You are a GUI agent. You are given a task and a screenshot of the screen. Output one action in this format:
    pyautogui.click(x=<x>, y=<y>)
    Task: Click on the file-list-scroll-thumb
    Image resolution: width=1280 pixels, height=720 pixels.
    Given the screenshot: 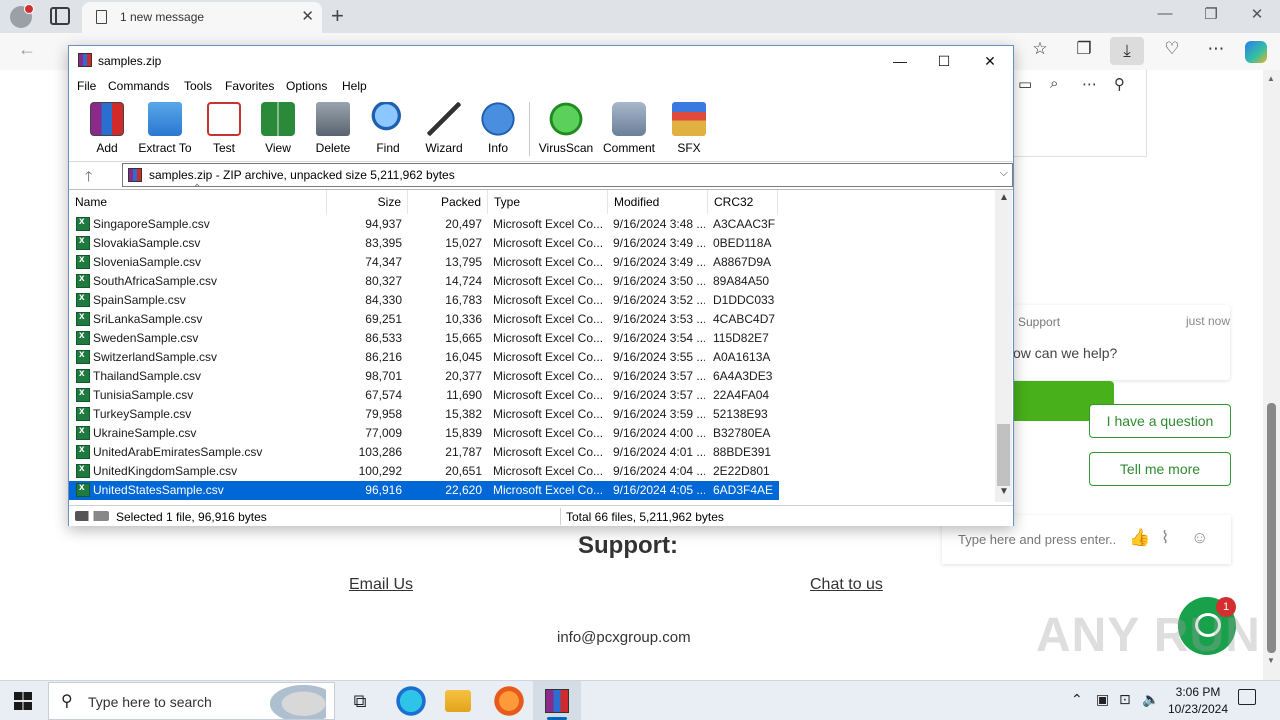 What is the action you would take?
    pyautogui.click(x=1003, y=455)
    